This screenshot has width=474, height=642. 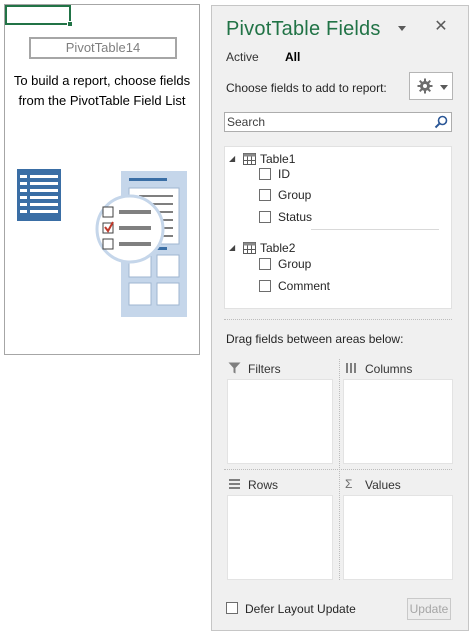 What do you see at coordinates (263, 485) in the screenshot?
I see `area-label: Rows` at bounding box center [263, 485].